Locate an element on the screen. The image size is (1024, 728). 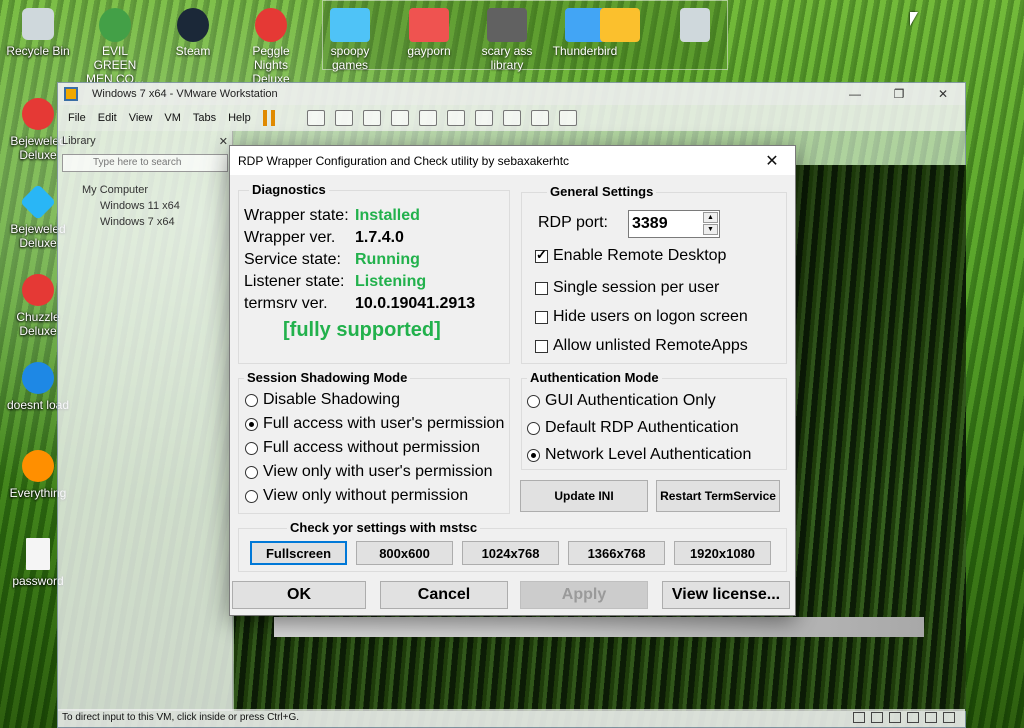
shadow-option-disable: Disable Shadowing is located at coordinates (322, 400).